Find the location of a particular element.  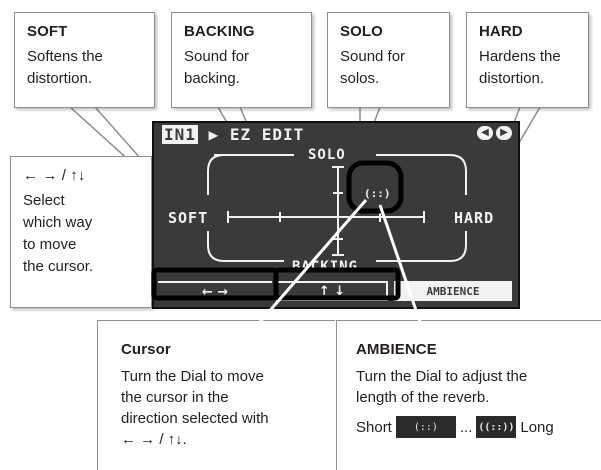

direction-select-description: Select which way to move the cursor. is located at coordinates (58, 233).